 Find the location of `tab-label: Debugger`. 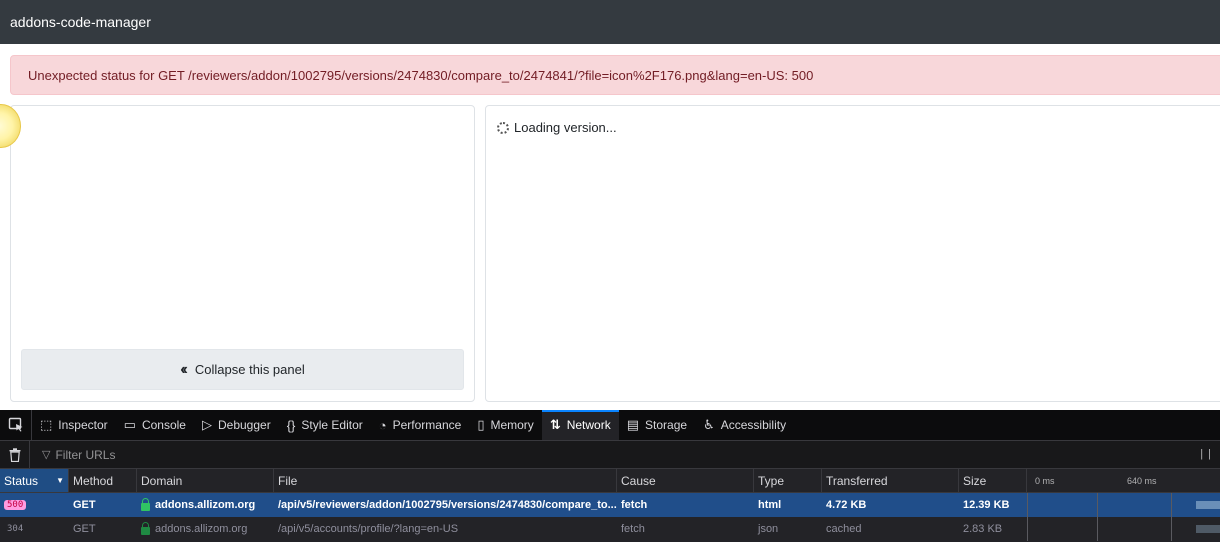

tab-label: Debugger is located at coordinates (244, 425).